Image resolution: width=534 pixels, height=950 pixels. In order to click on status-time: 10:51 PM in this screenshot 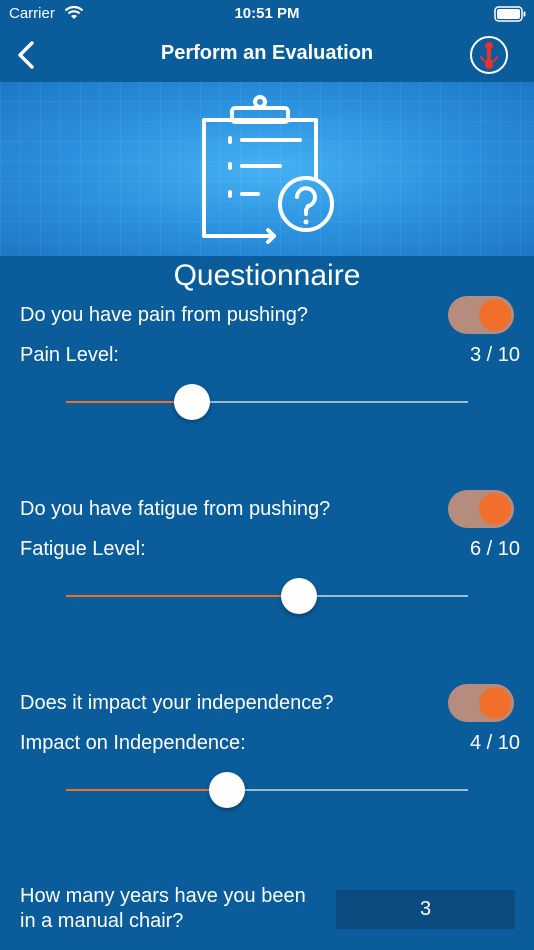, I will do `click(267, 13)`.